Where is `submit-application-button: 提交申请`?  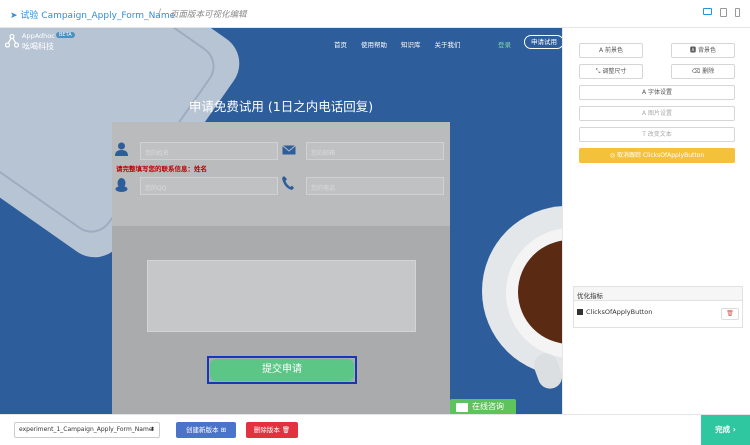
submit-application-button: 提交申请 is located at coordinates (282, 370).